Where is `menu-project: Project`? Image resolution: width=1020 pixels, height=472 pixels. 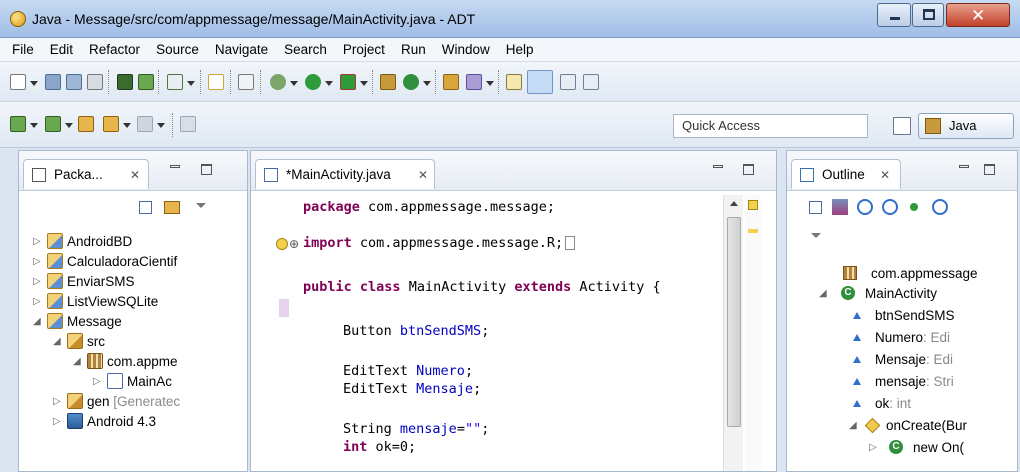
menu-project: Project is located at coordinates (364, 49).